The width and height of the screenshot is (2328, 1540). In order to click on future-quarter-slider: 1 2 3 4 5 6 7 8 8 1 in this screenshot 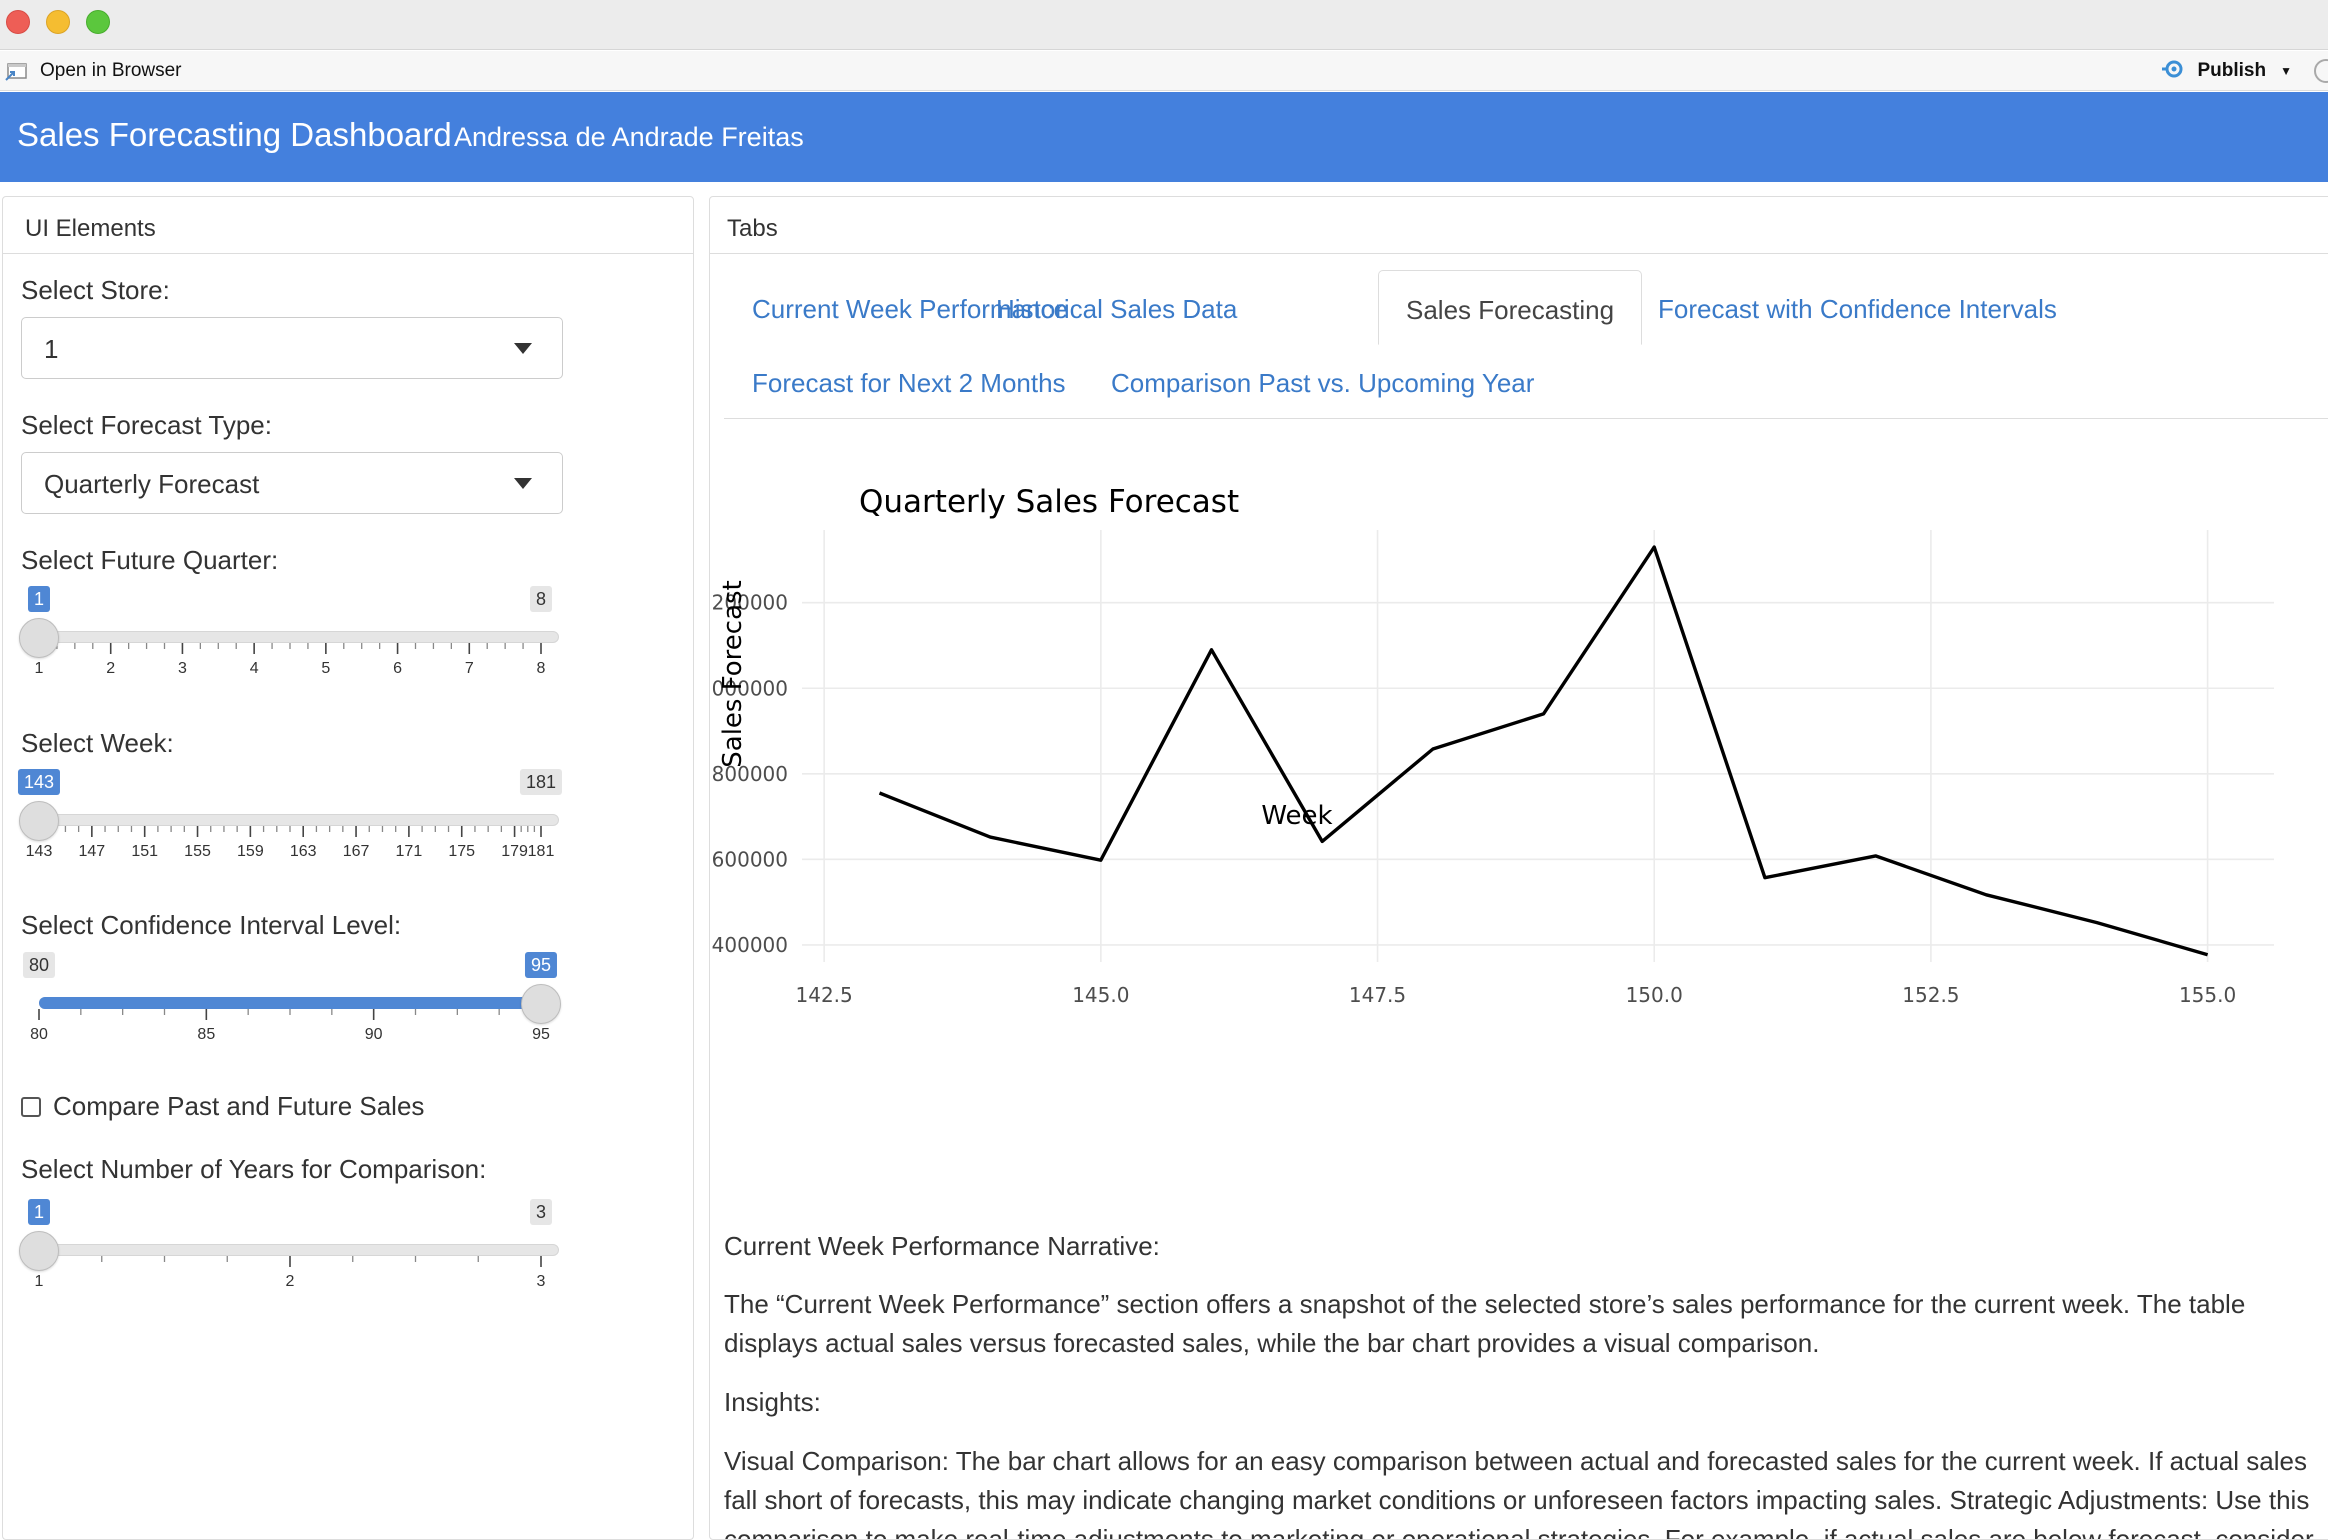, I will do `click(293, 641)`.